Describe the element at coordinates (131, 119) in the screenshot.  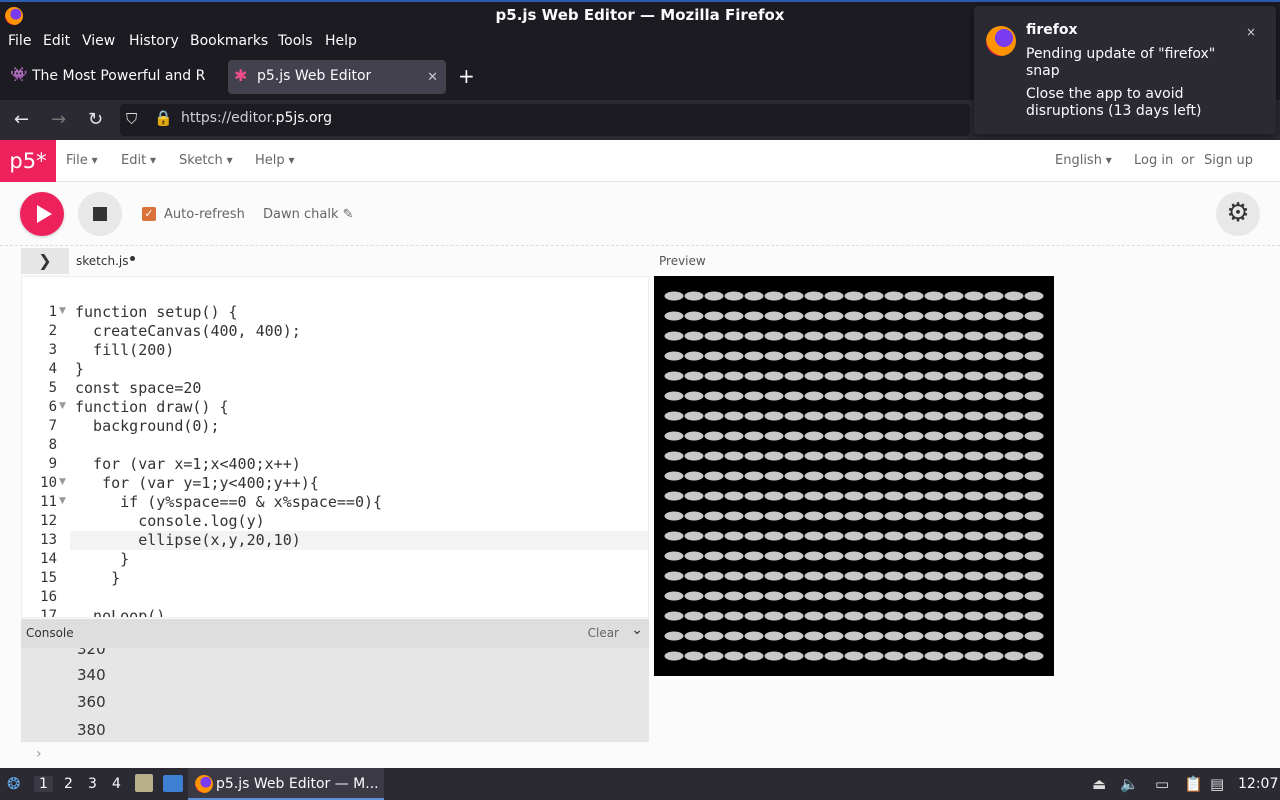
I see `shield-icon: ⛉` at that location.